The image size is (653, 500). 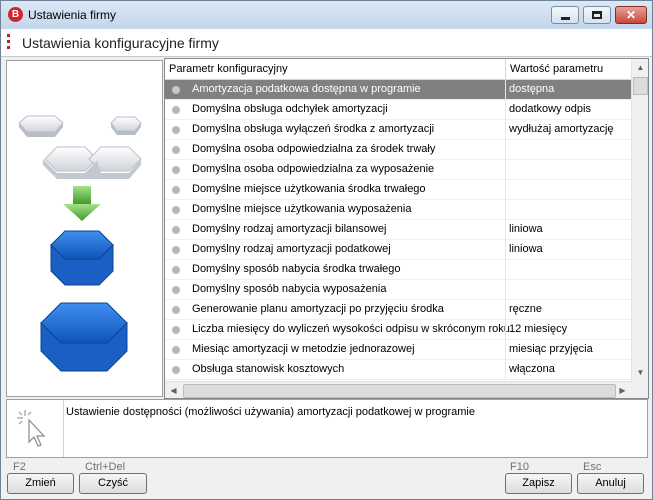 What do you see at coordinates (550, 109) in the screenshot?
I see `parameter-value: dodatkowy odpis` at bounding box center [550, 109].